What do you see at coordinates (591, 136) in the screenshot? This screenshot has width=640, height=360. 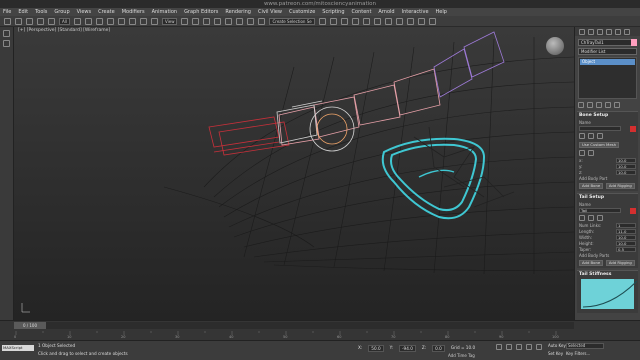 I see `bone-shape-2-icon` at bounding box center [591, 136].